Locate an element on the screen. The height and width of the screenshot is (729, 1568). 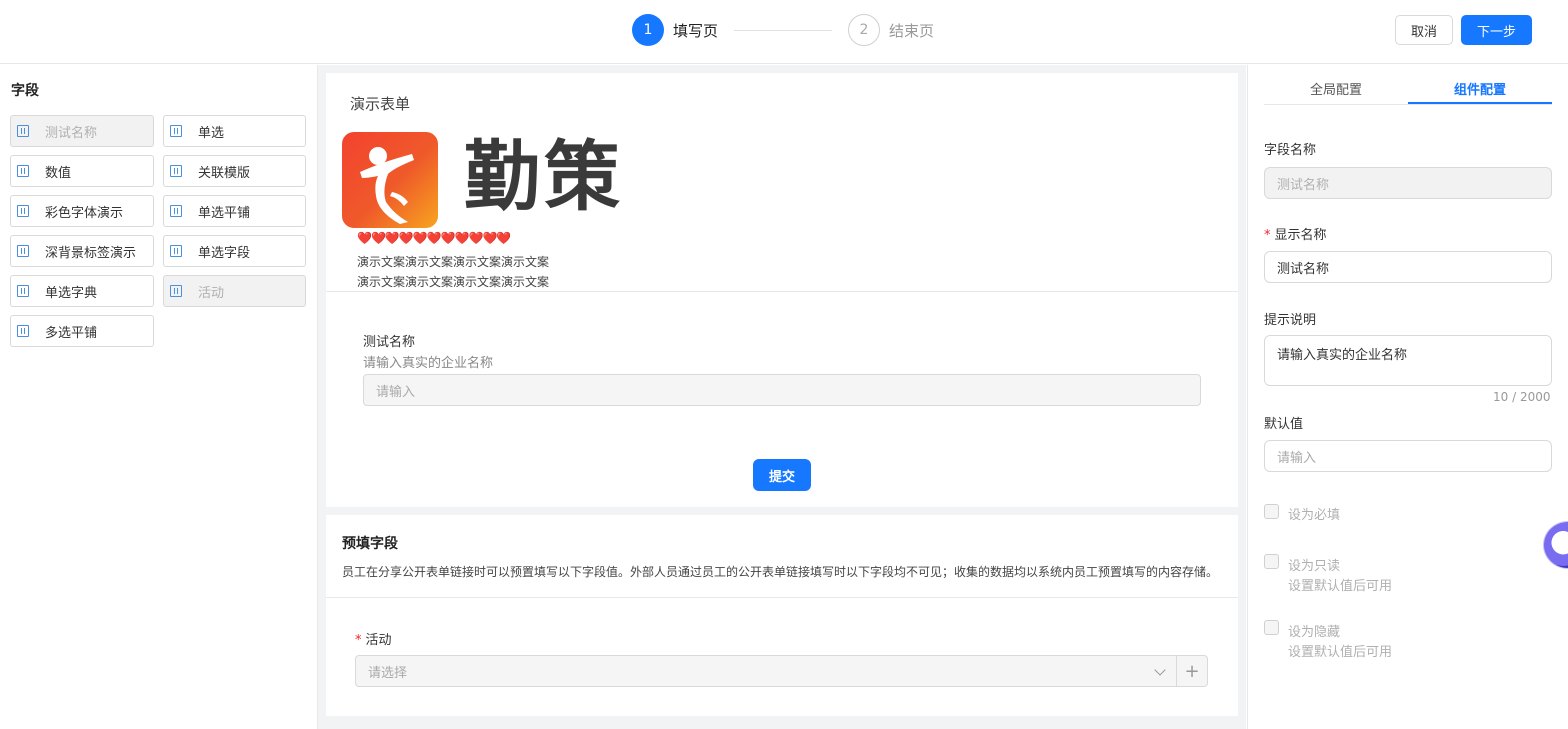
field-item: 测试名称 is located at coordinates (82, 131).